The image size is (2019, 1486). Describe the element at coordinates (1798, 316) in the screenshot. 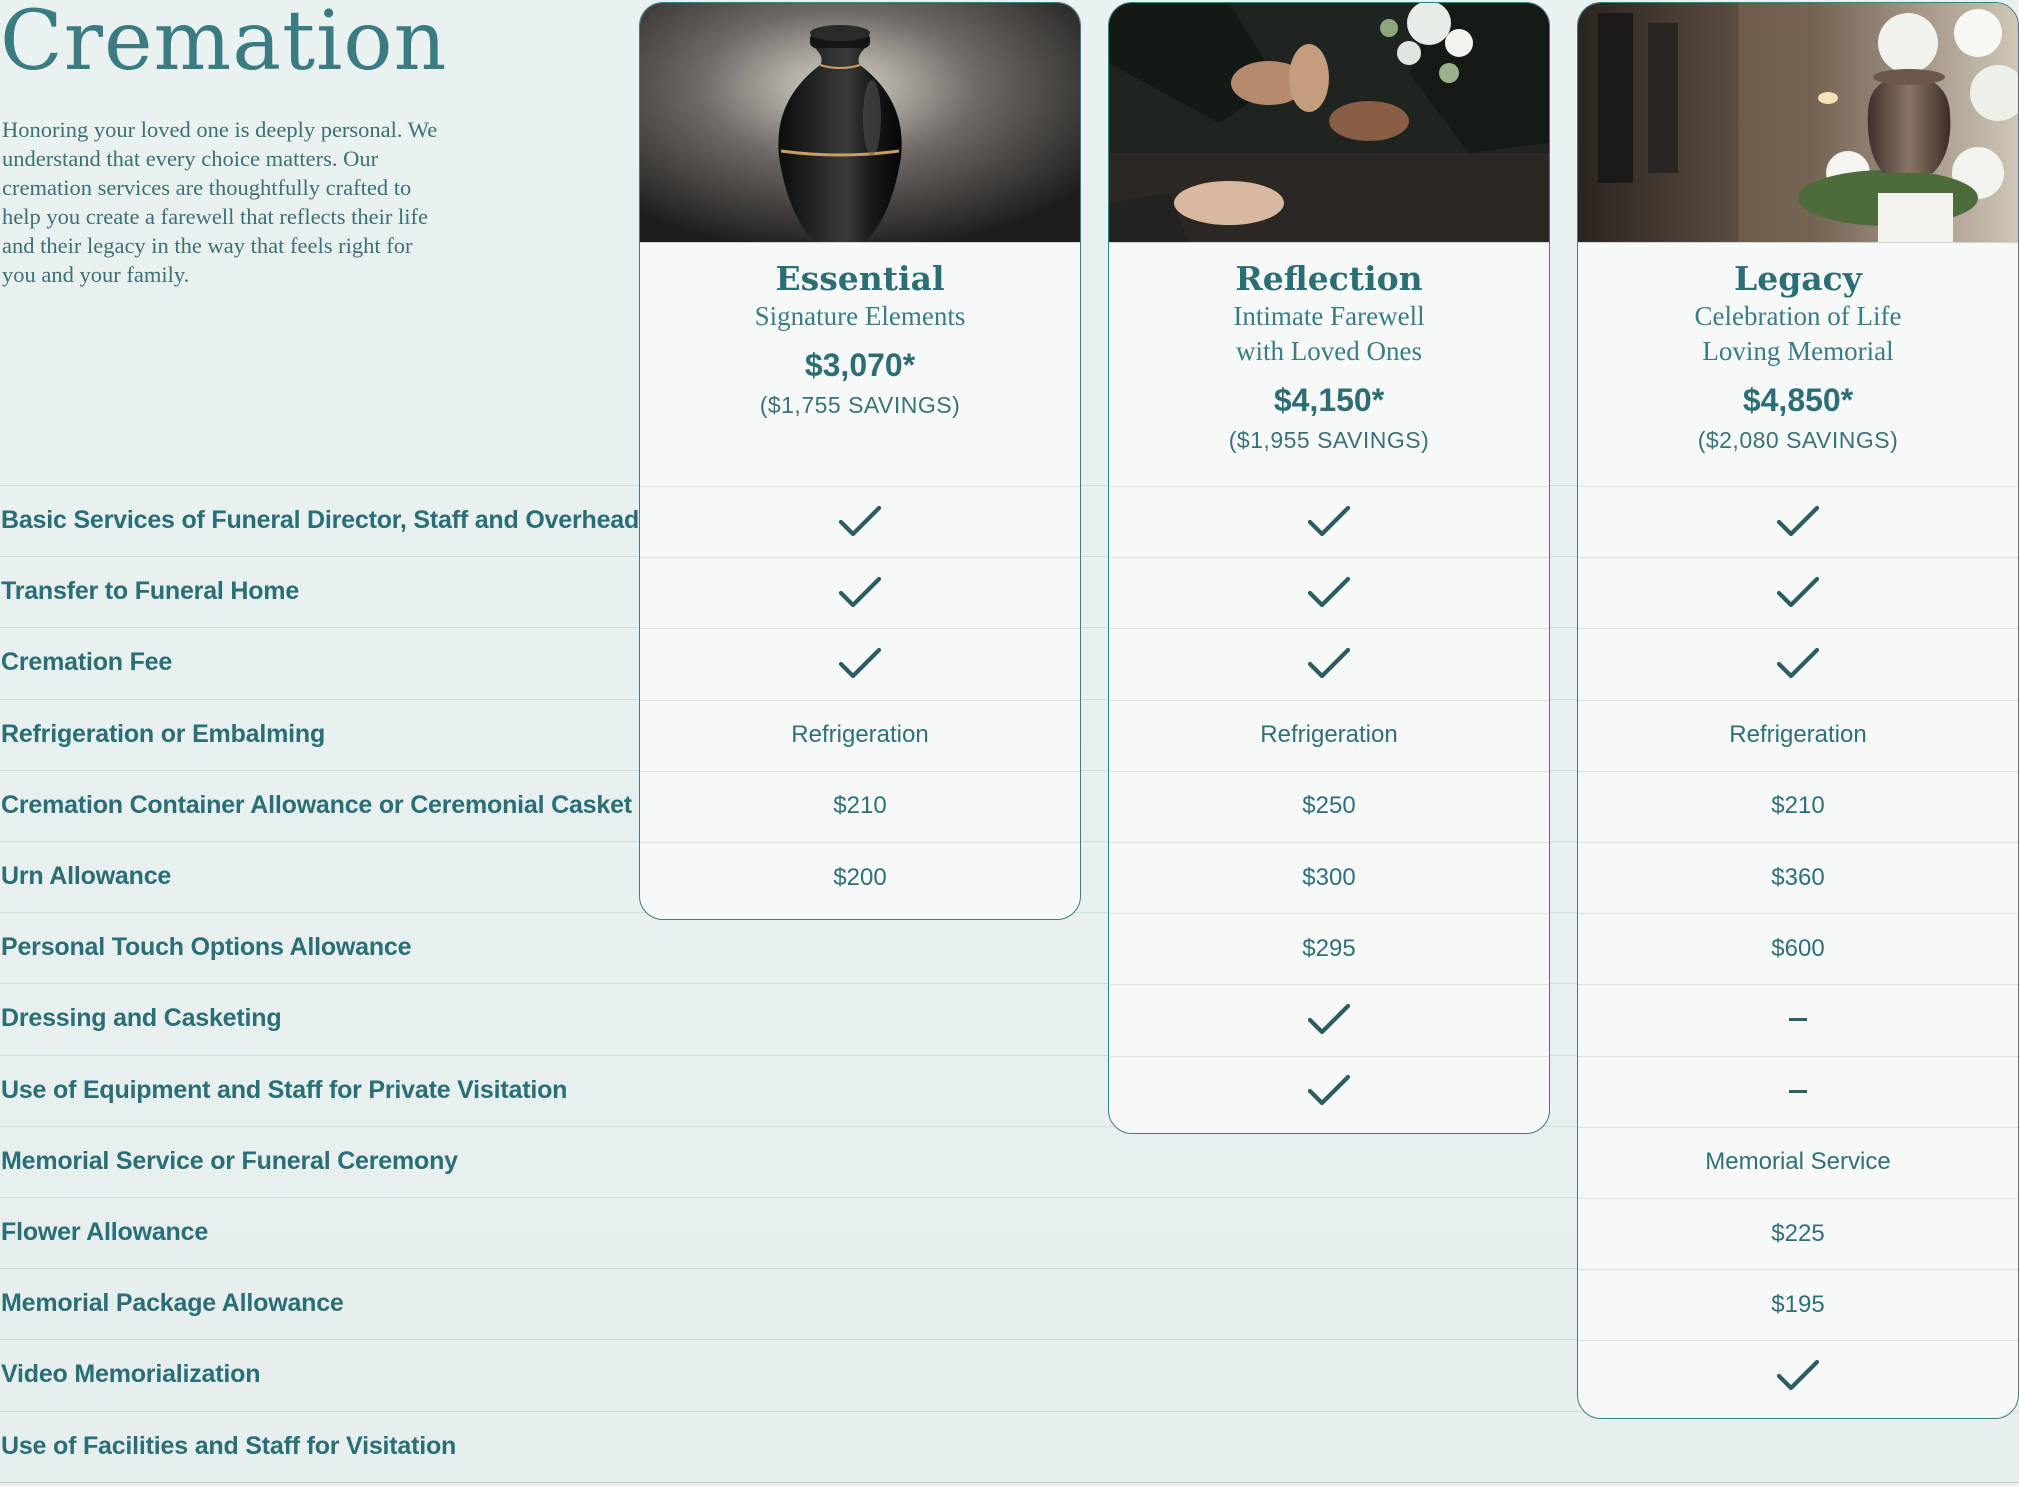

I see `package-subtitle: Celebration of Life` at that location.